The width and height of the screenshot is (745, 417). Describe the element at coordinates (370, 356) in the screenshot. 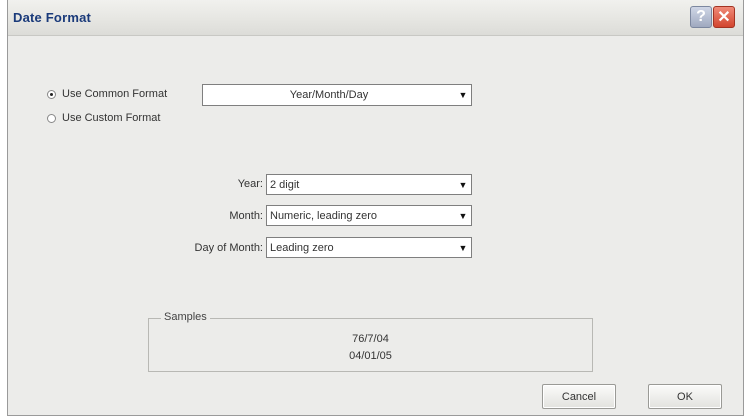

I see `sample-line: 04/01/05` at that location.